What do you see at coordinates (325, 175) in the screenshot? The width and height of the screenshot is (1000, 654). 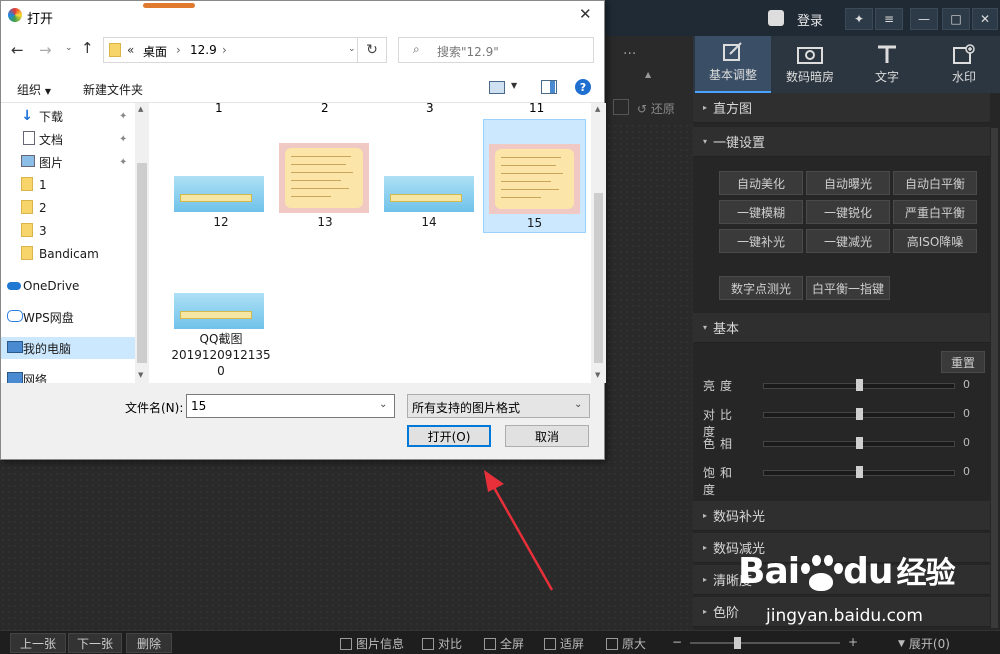 I see `file-item-13: 13` at bounding box center [325, 175].